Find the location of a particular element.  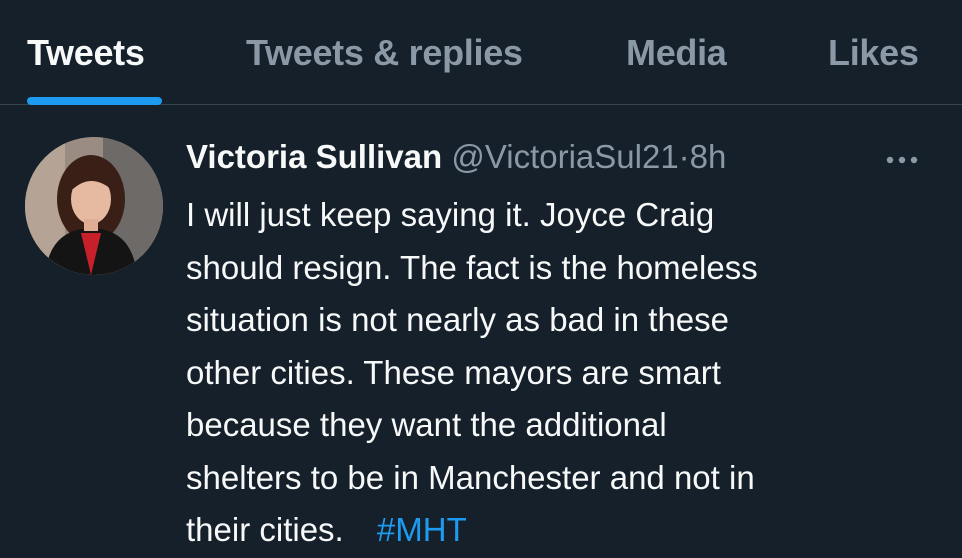

more-horizontal-icon is located at coordinates (904, 159).